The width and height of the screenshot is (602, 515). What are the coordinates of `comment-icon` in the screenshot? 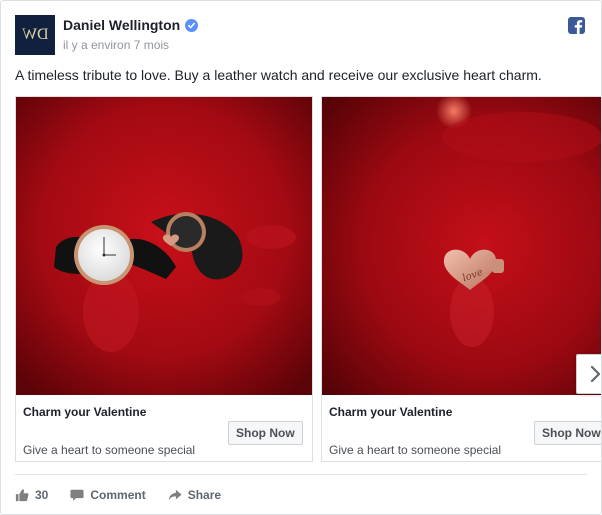 It's located at (77, 495).